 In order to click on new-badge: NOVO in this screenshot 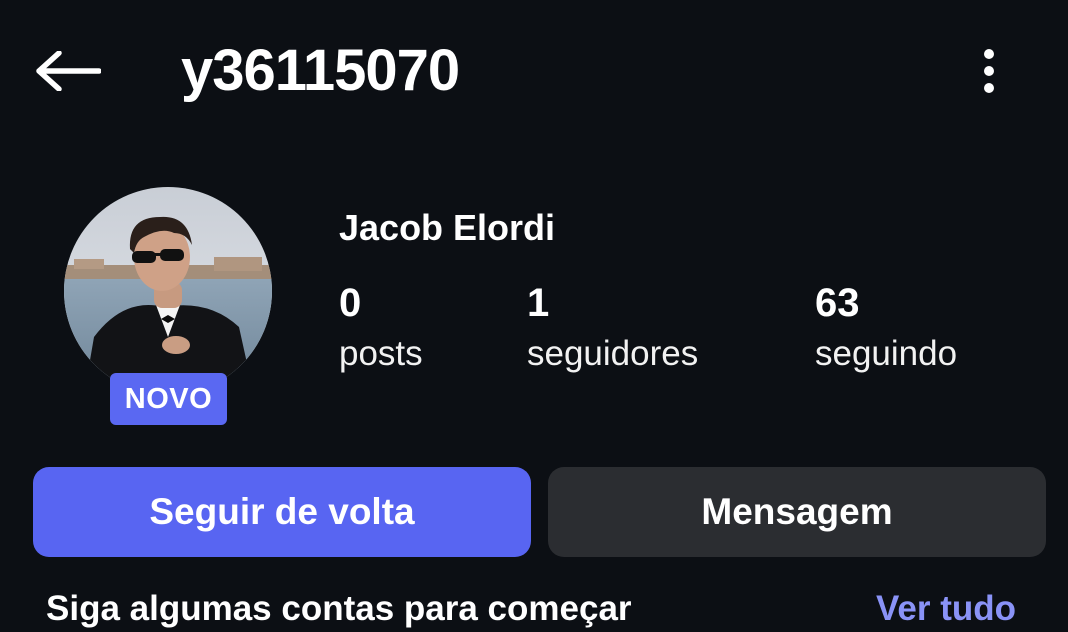, I will do `click(168, 399)`.